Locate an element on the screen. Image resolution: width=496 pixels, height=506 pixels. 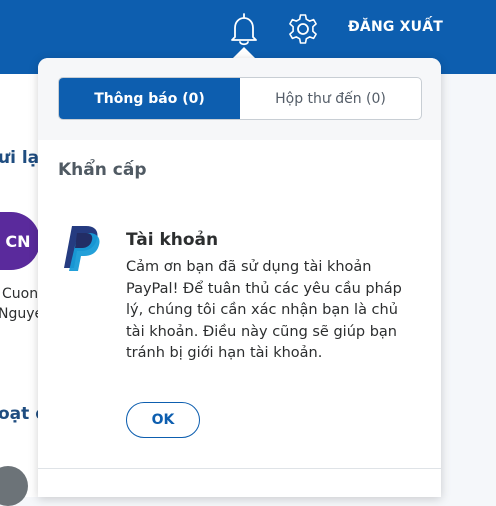
notification-tabs: Thông báo (0) Hộp thư đến (0) is located at coordinates (240, 98).